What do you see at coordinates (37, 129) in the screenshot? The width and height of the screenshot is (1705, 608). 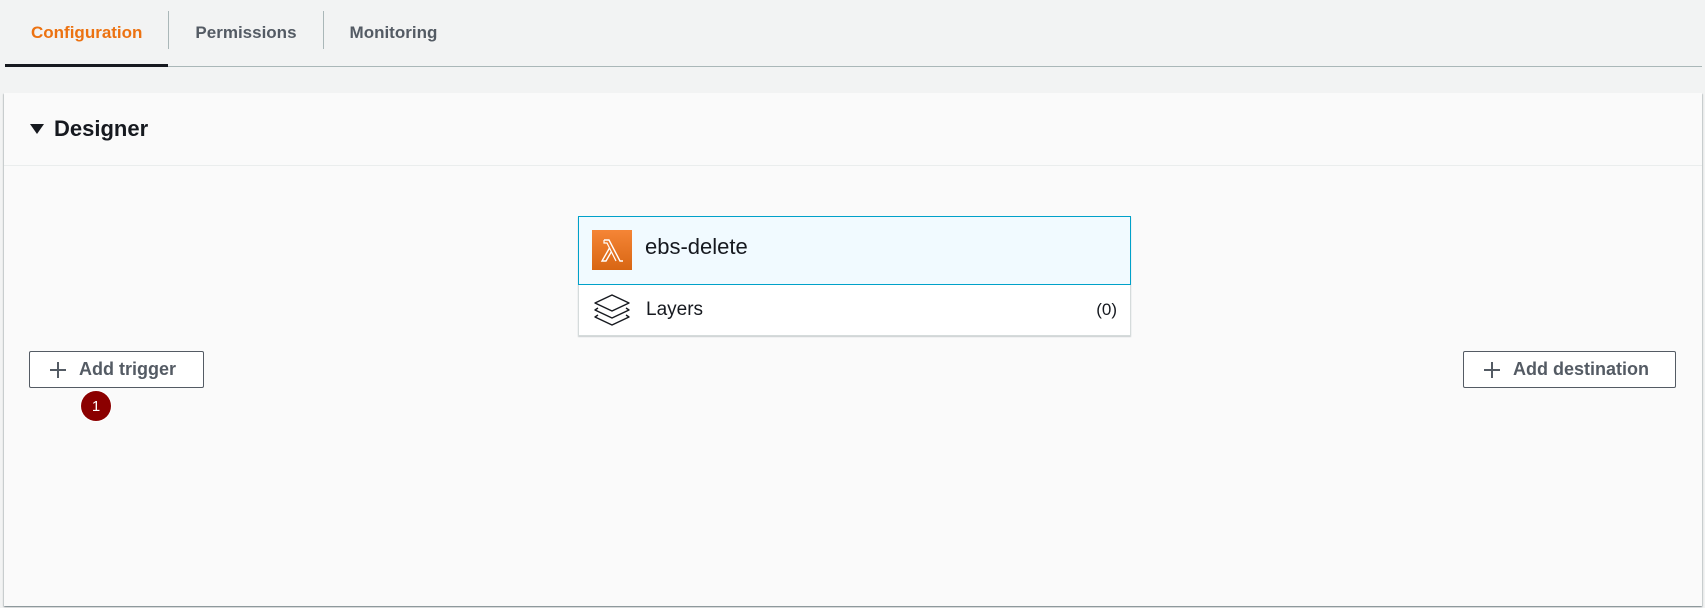 I see `caret-down-icon` at bounding box center [37, 129].